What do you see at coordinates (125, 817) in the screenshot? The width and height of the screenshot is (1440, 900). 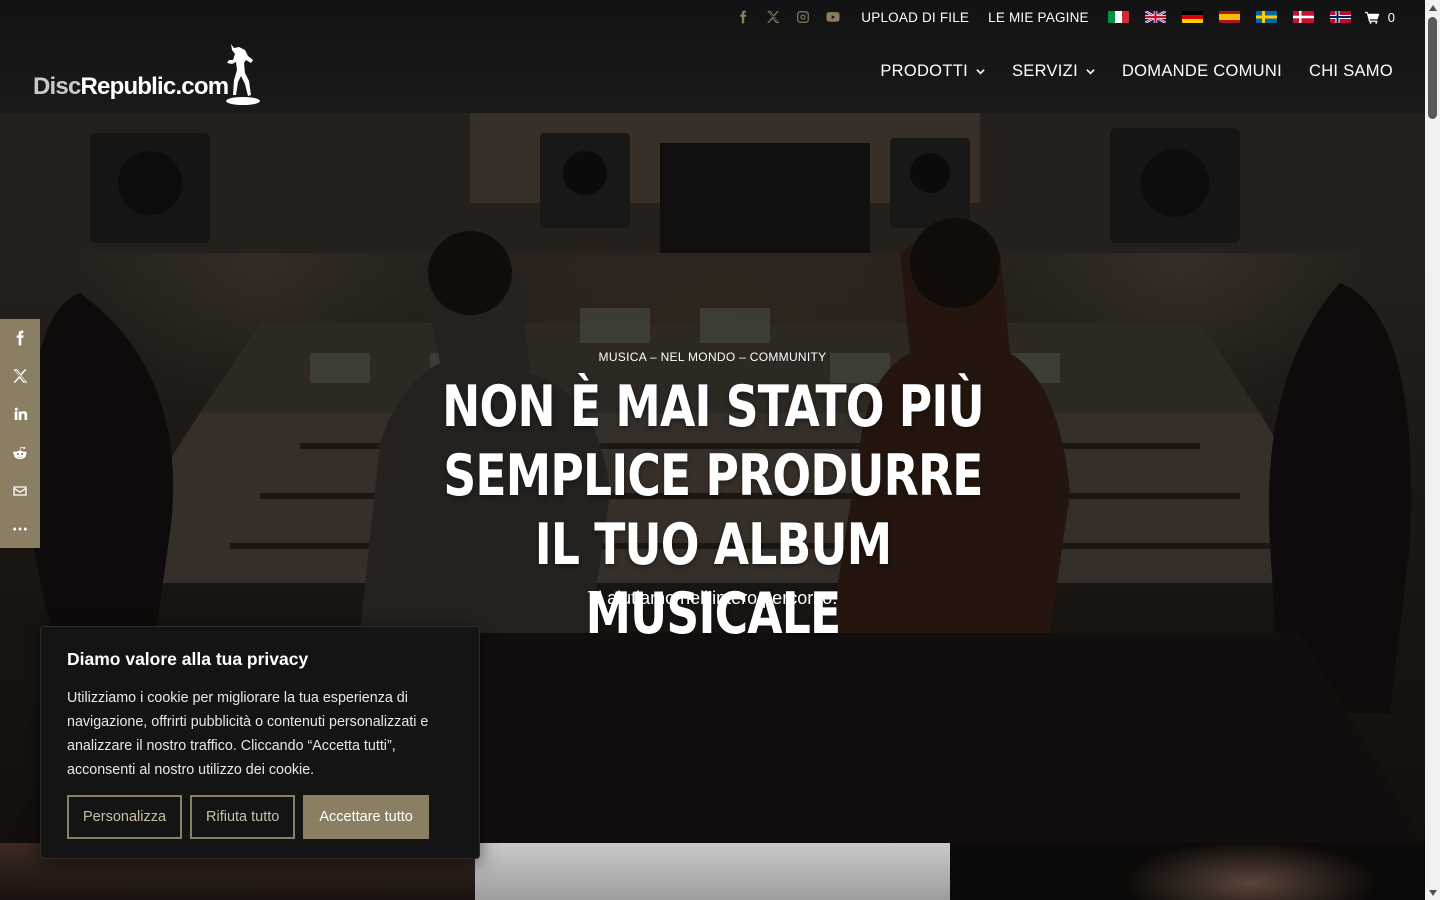 I see `customize-button: Personalizza` at bounding box center [125, 817].